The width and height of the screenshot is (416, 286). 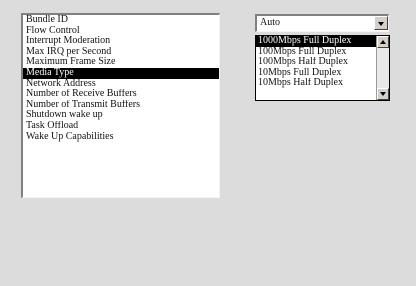 What do you see at coordinates (121, 137) in the screenshot?
I see `property-item-wake-up-capabilities: Wake Up Capabilities` at bounding box center [121, 137].